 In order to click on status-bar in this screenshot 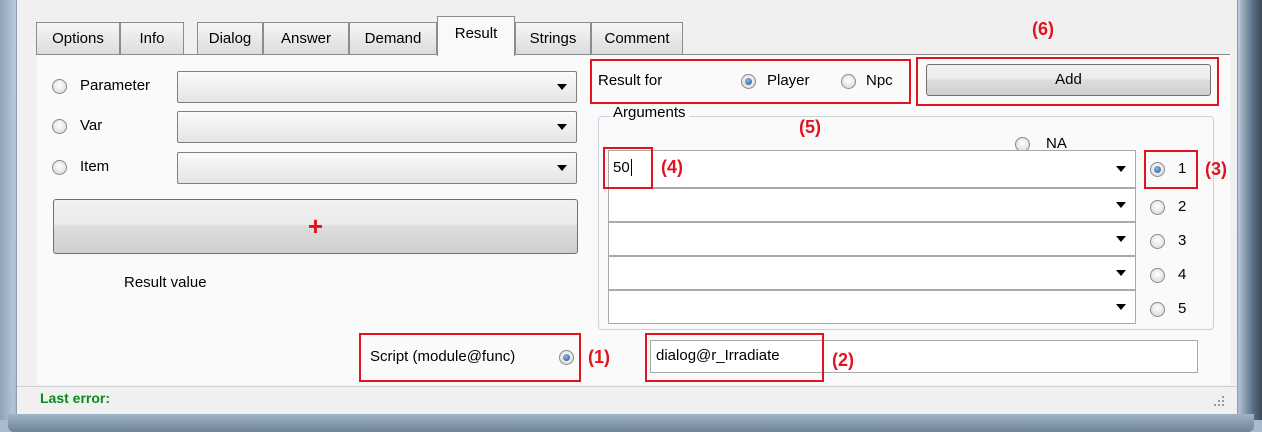, I will do `click(627, 400)`.